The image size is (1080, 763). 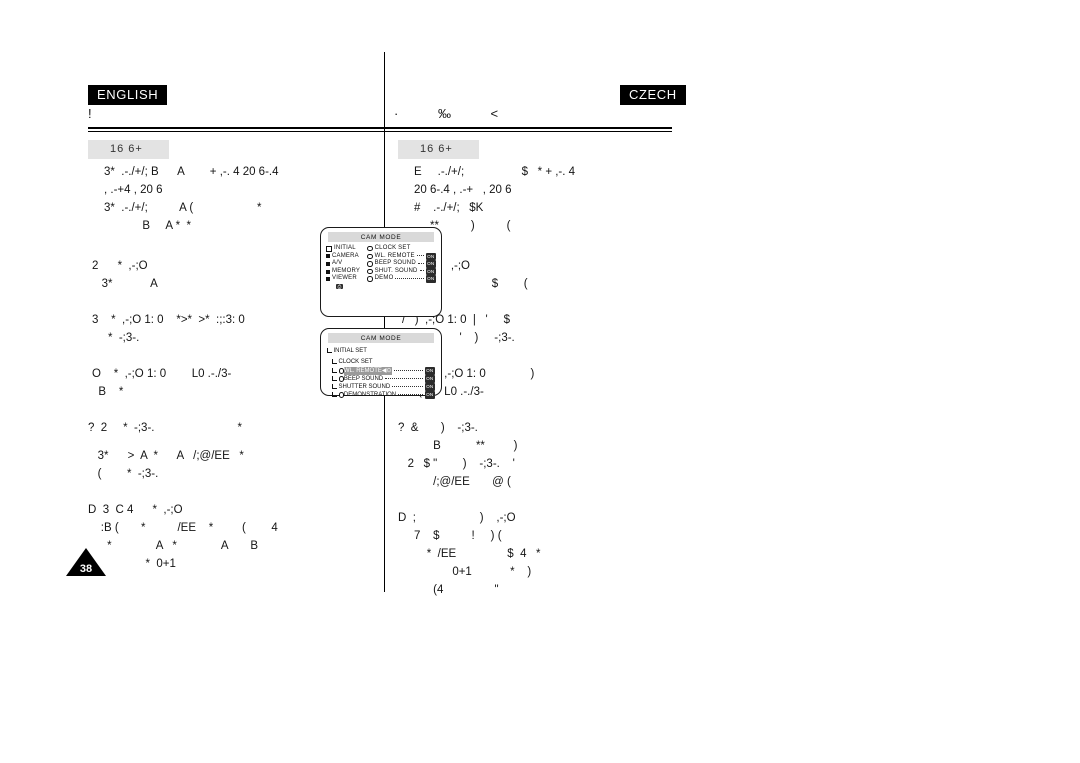 I want to click on column-divider, so click(x=384, y=322).